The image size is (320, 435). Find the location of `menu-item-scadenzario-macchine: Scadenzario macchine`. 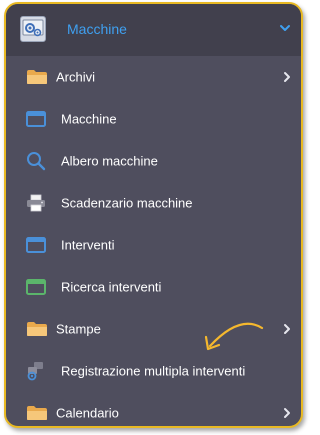

menu-item-scadenzario-macchine: Scadenzario macchine is located at coordinates (153, 203).